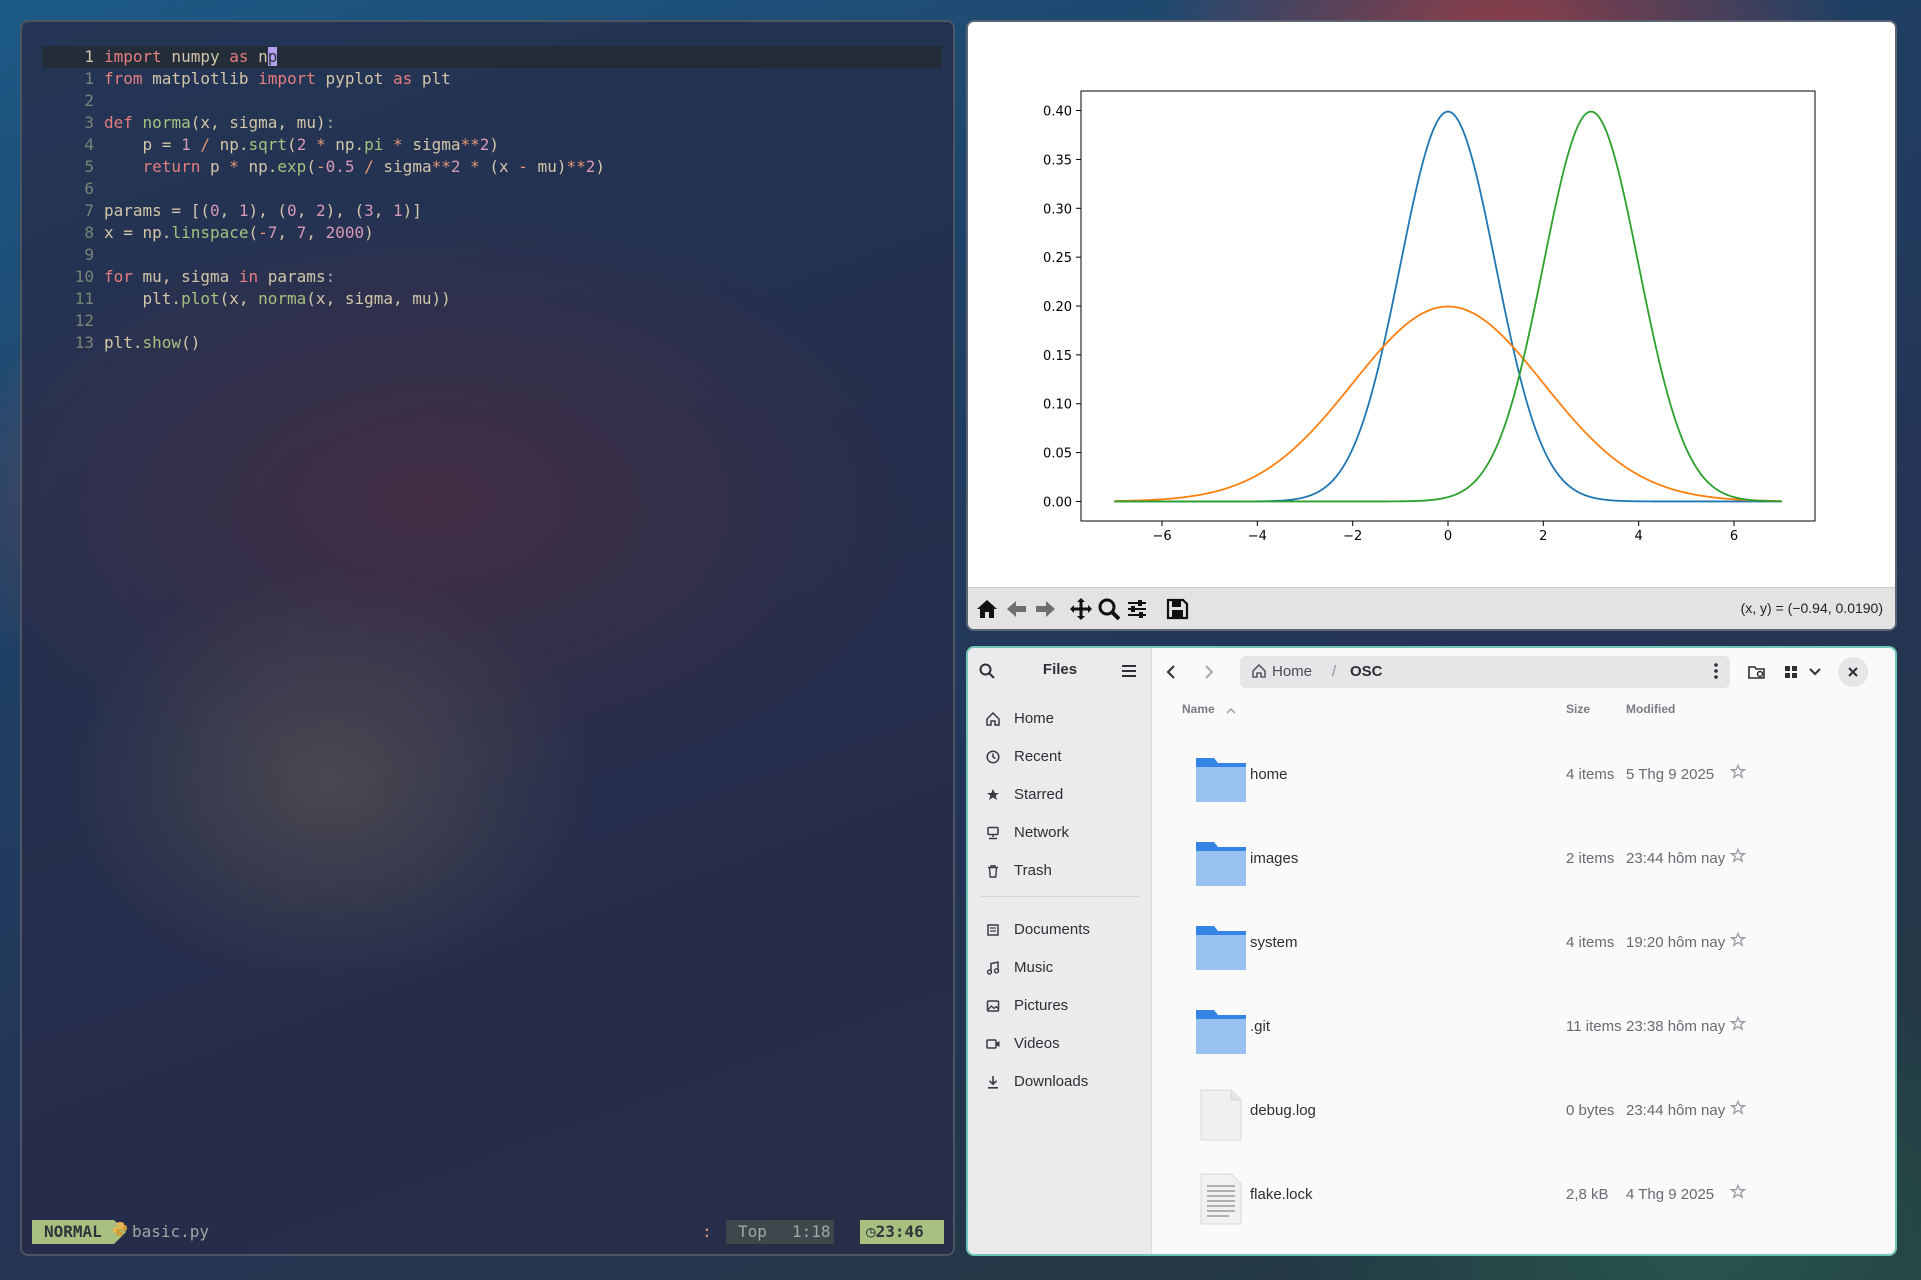 This screenshot has height=1280, width=1921. I want to click on x-tick-label: −4, so click(1257, 536).